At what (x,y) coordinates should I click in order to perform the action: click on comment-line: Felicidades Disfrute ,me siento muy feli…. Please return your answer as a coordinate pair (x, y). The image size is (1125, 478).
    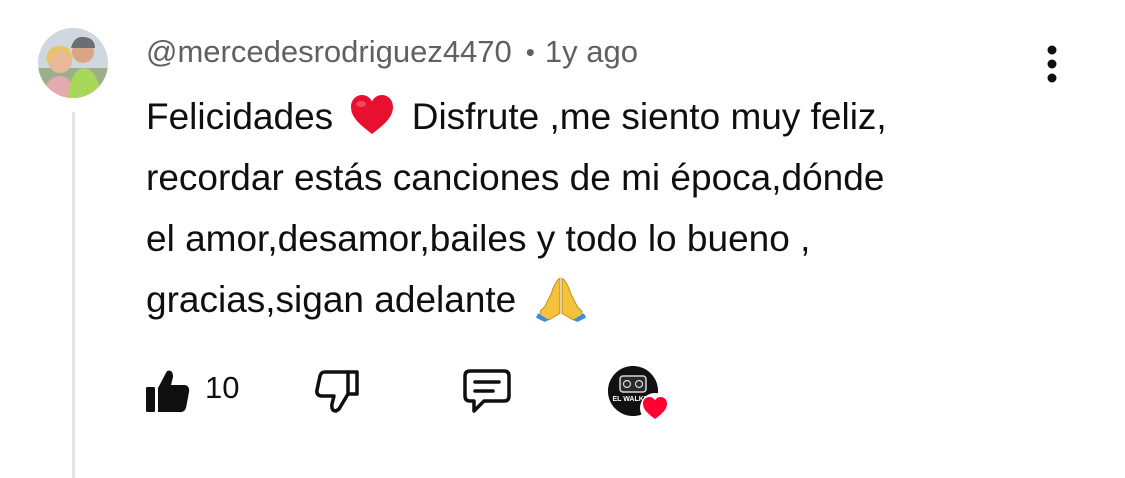
    Looking at the image, I should click on (596, 116).